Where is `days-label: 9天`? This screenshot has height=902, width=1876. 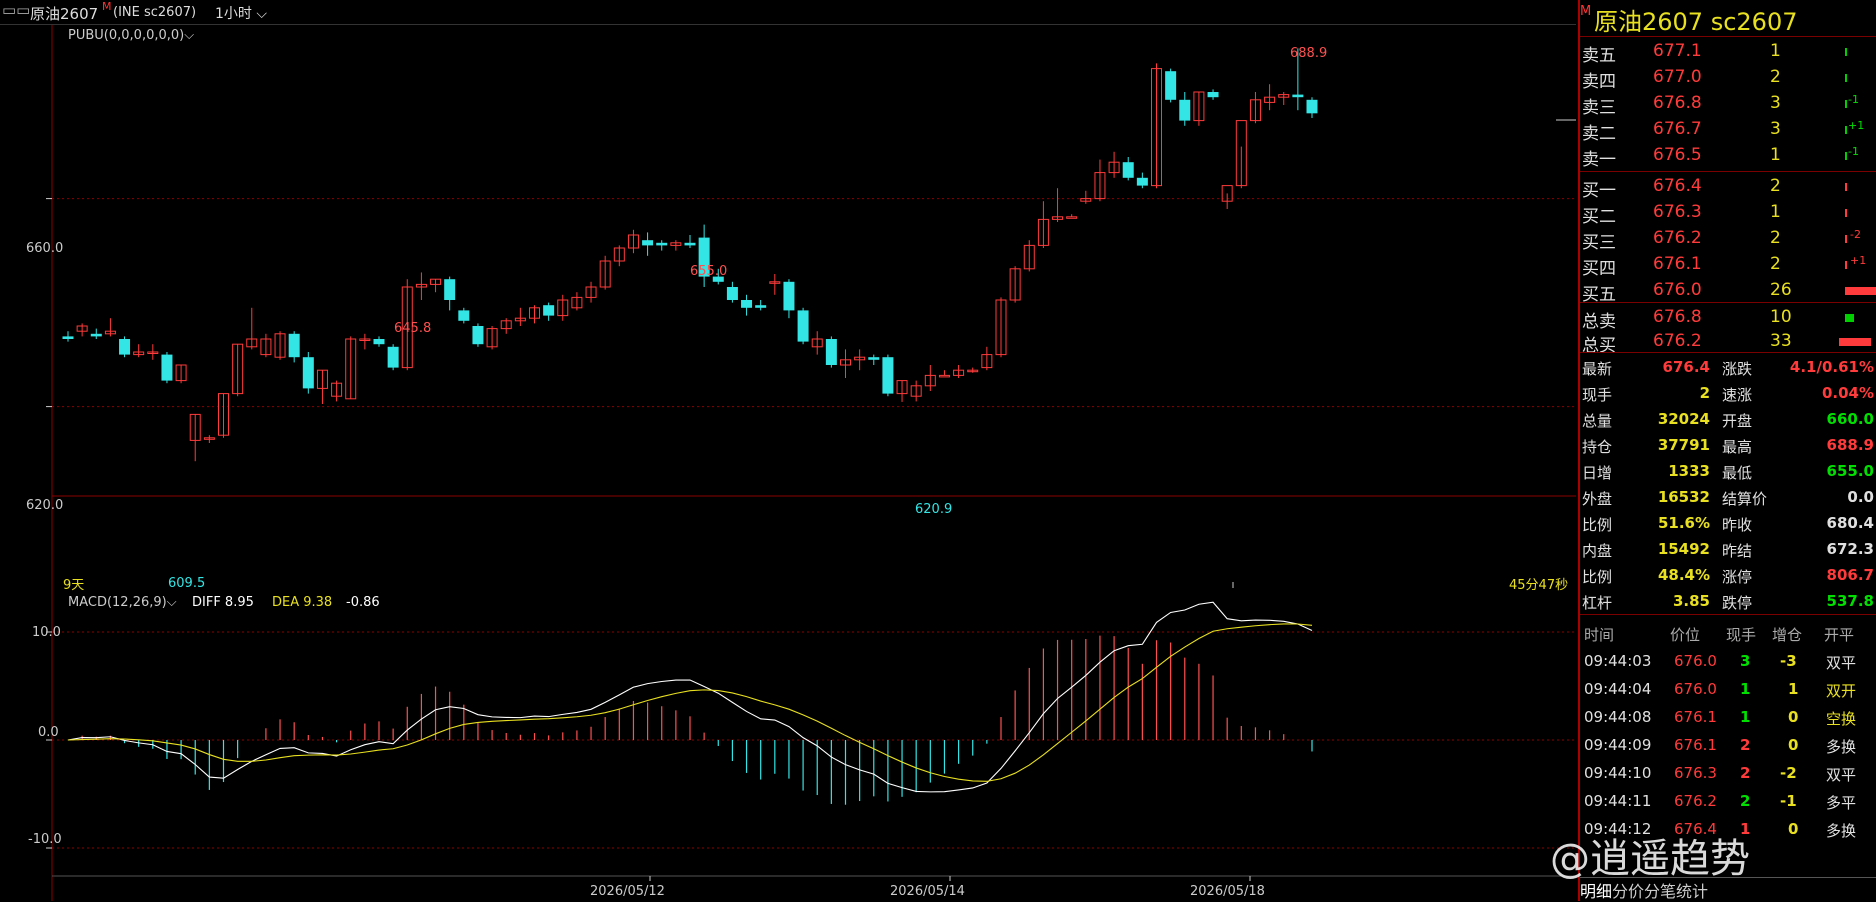 days-label: 9天 is located at coordinates (74, 585).